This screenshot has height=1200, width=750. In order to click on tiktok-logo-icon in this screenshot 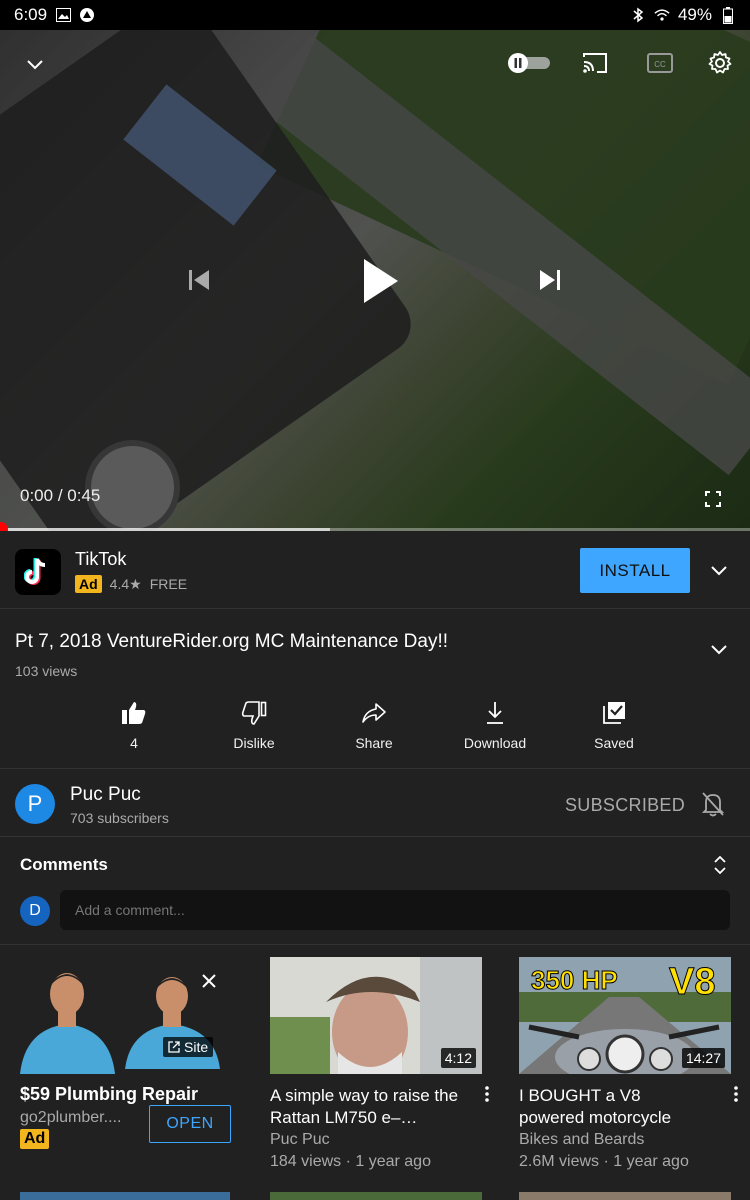, I will do `click(38, 572)`.